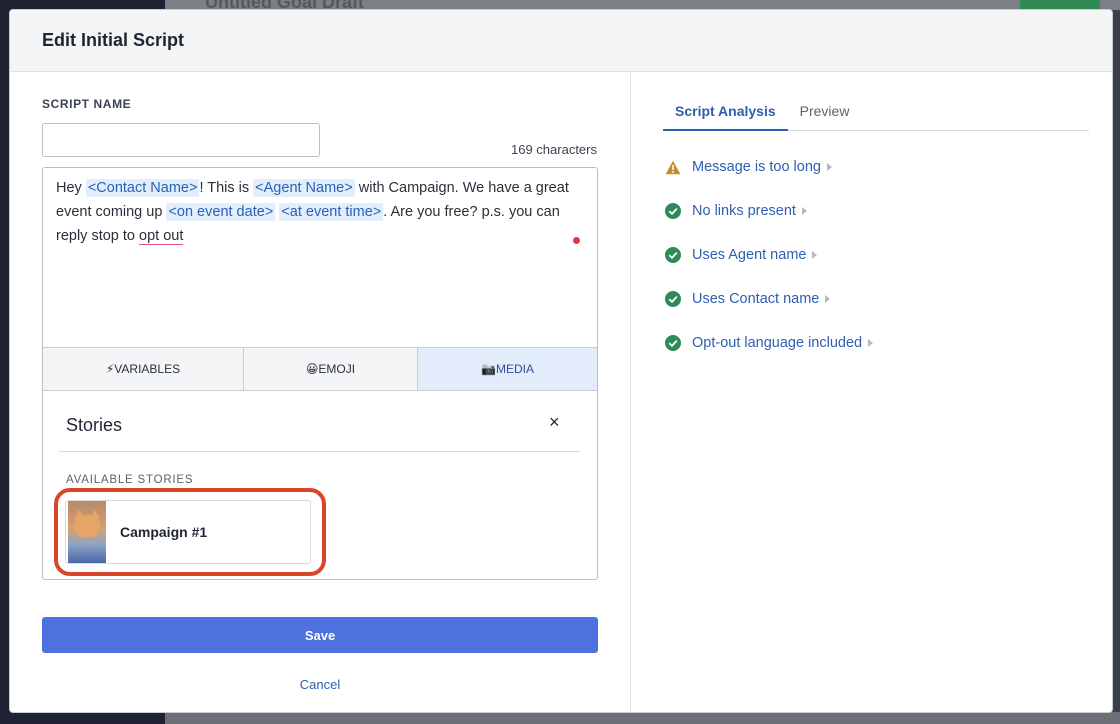 This screenshot has width=1120, height=724. I want to click on check-contact-name: Uses Contact name, so click(768, 299).